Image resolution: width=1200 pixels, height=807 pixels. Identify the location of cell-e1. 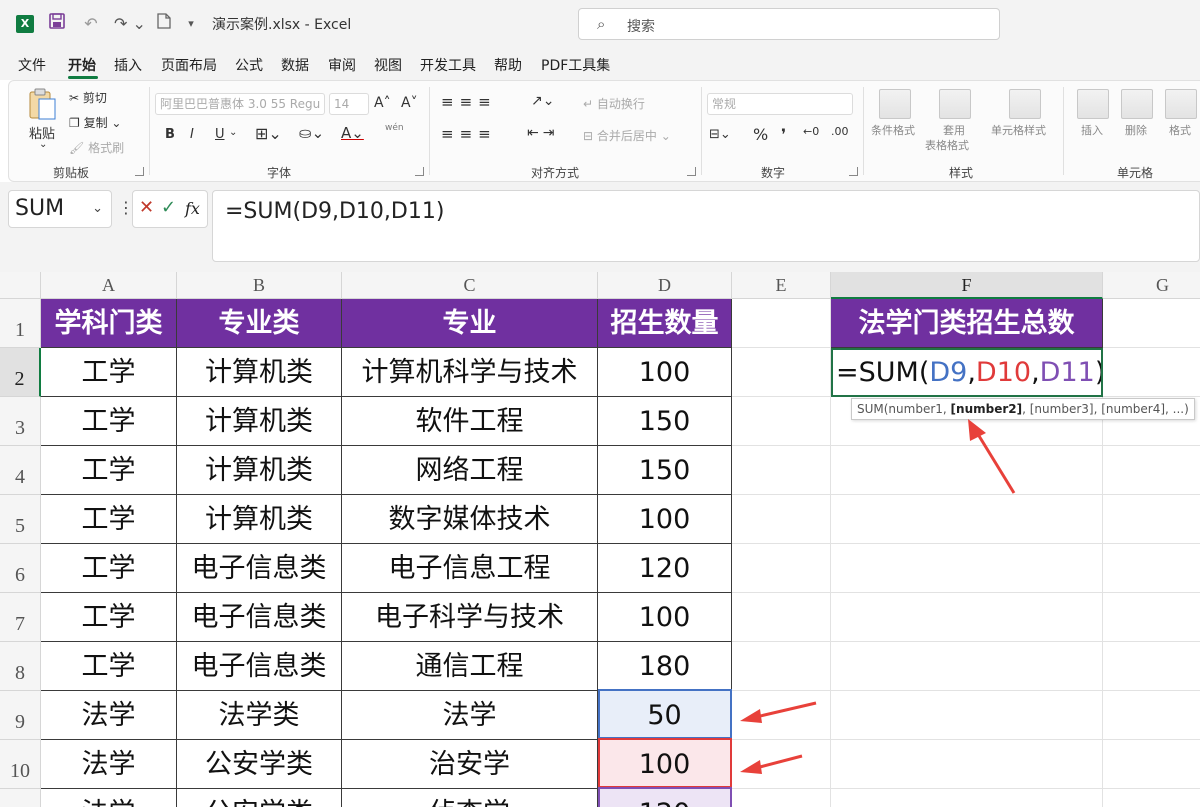
(781, 323).